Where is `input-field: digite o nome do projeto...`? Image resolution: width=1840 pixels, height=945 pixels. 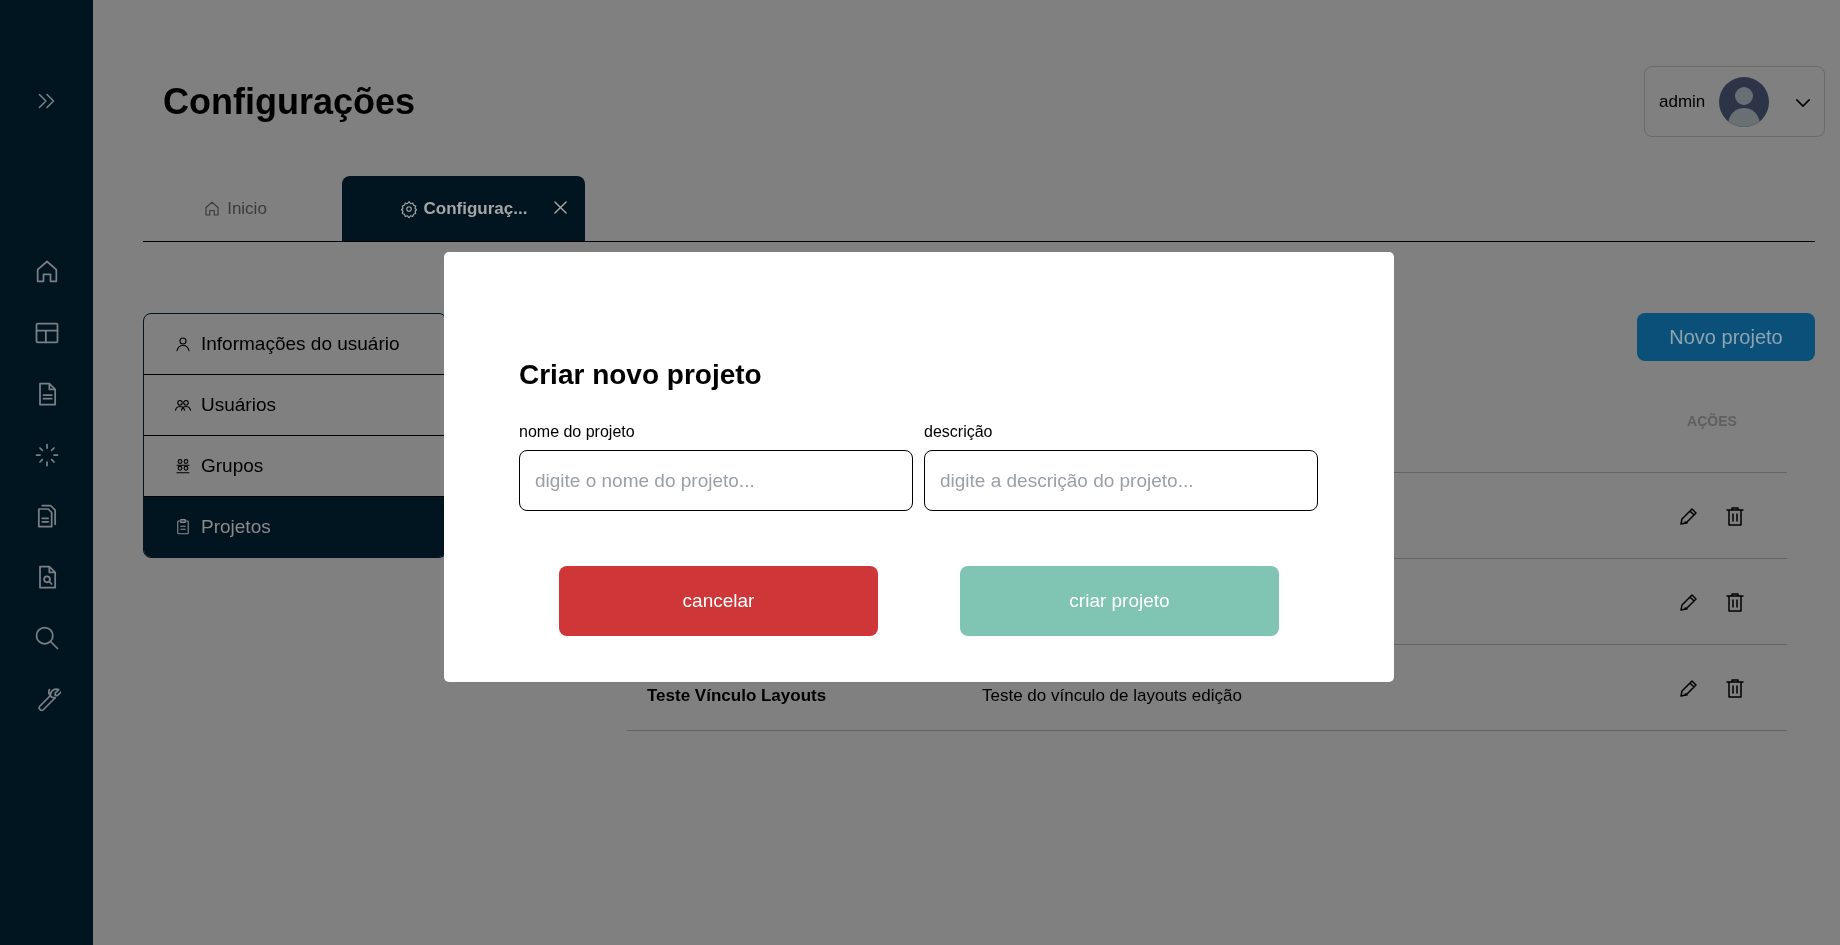
input-field: digite o nome do projeto... is located at coordinates (716, 480).